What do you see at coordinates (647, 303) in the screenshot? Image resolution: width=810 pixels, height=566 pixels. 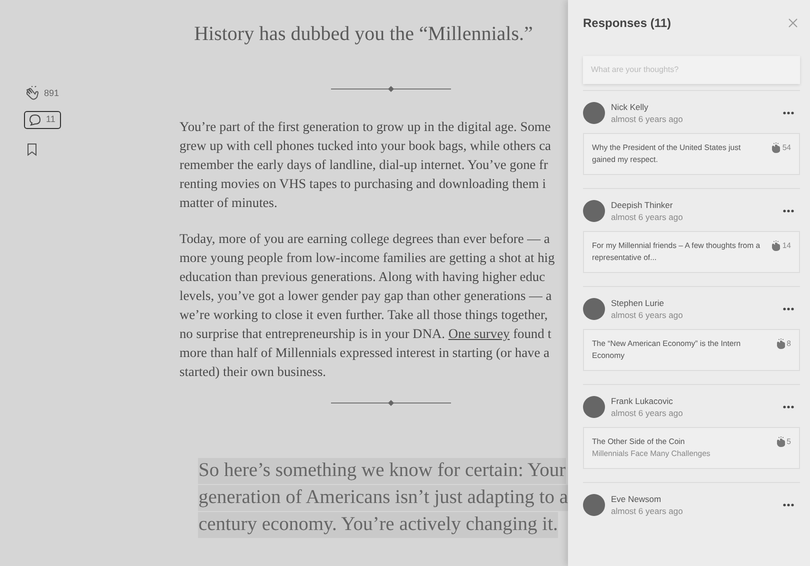 I see `author-name: Stephen Lurie` at bounding box center [647, 303].